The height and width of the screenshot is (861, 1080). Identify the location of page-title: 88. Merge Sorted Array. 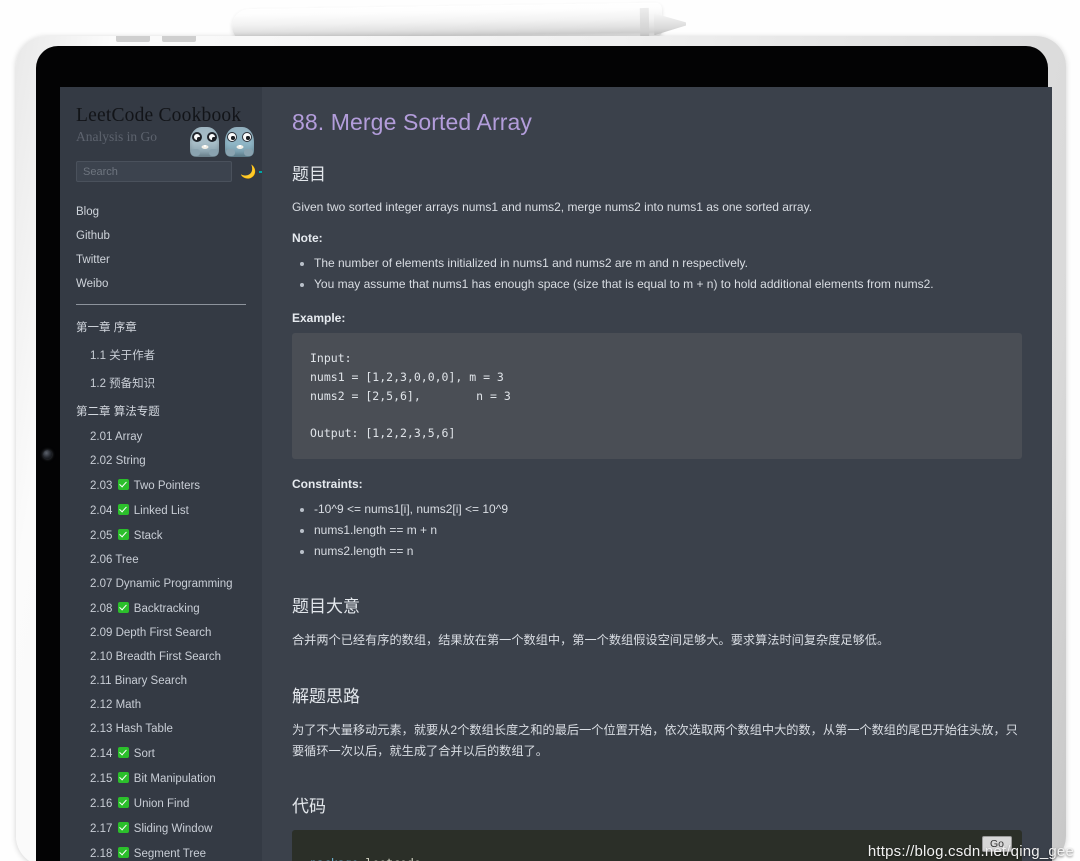
(412, 122).